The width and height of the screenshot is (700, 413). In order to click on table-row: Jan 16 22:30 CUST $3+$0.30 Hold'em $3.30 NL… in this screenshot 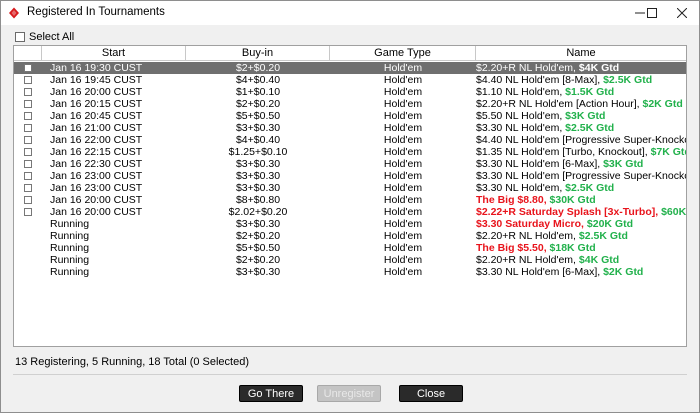, I will do `click(350, 164)`.